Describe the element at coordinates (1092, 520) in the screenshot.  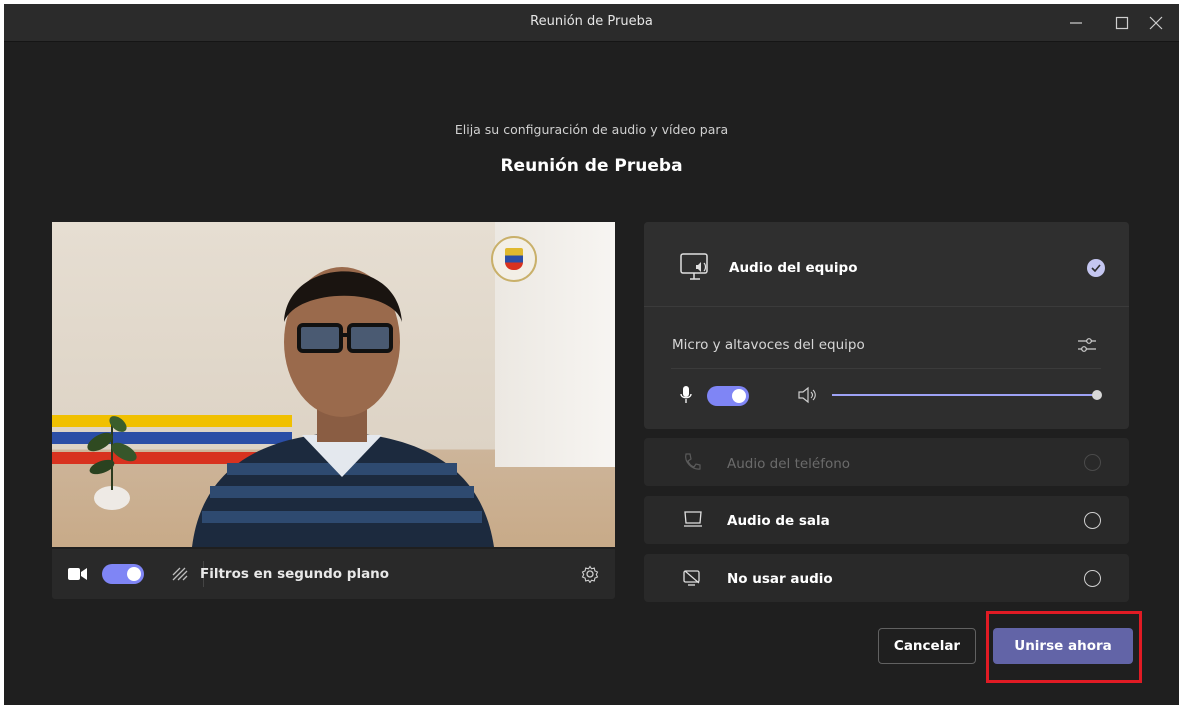
I see `room-audio-radio` at that location.